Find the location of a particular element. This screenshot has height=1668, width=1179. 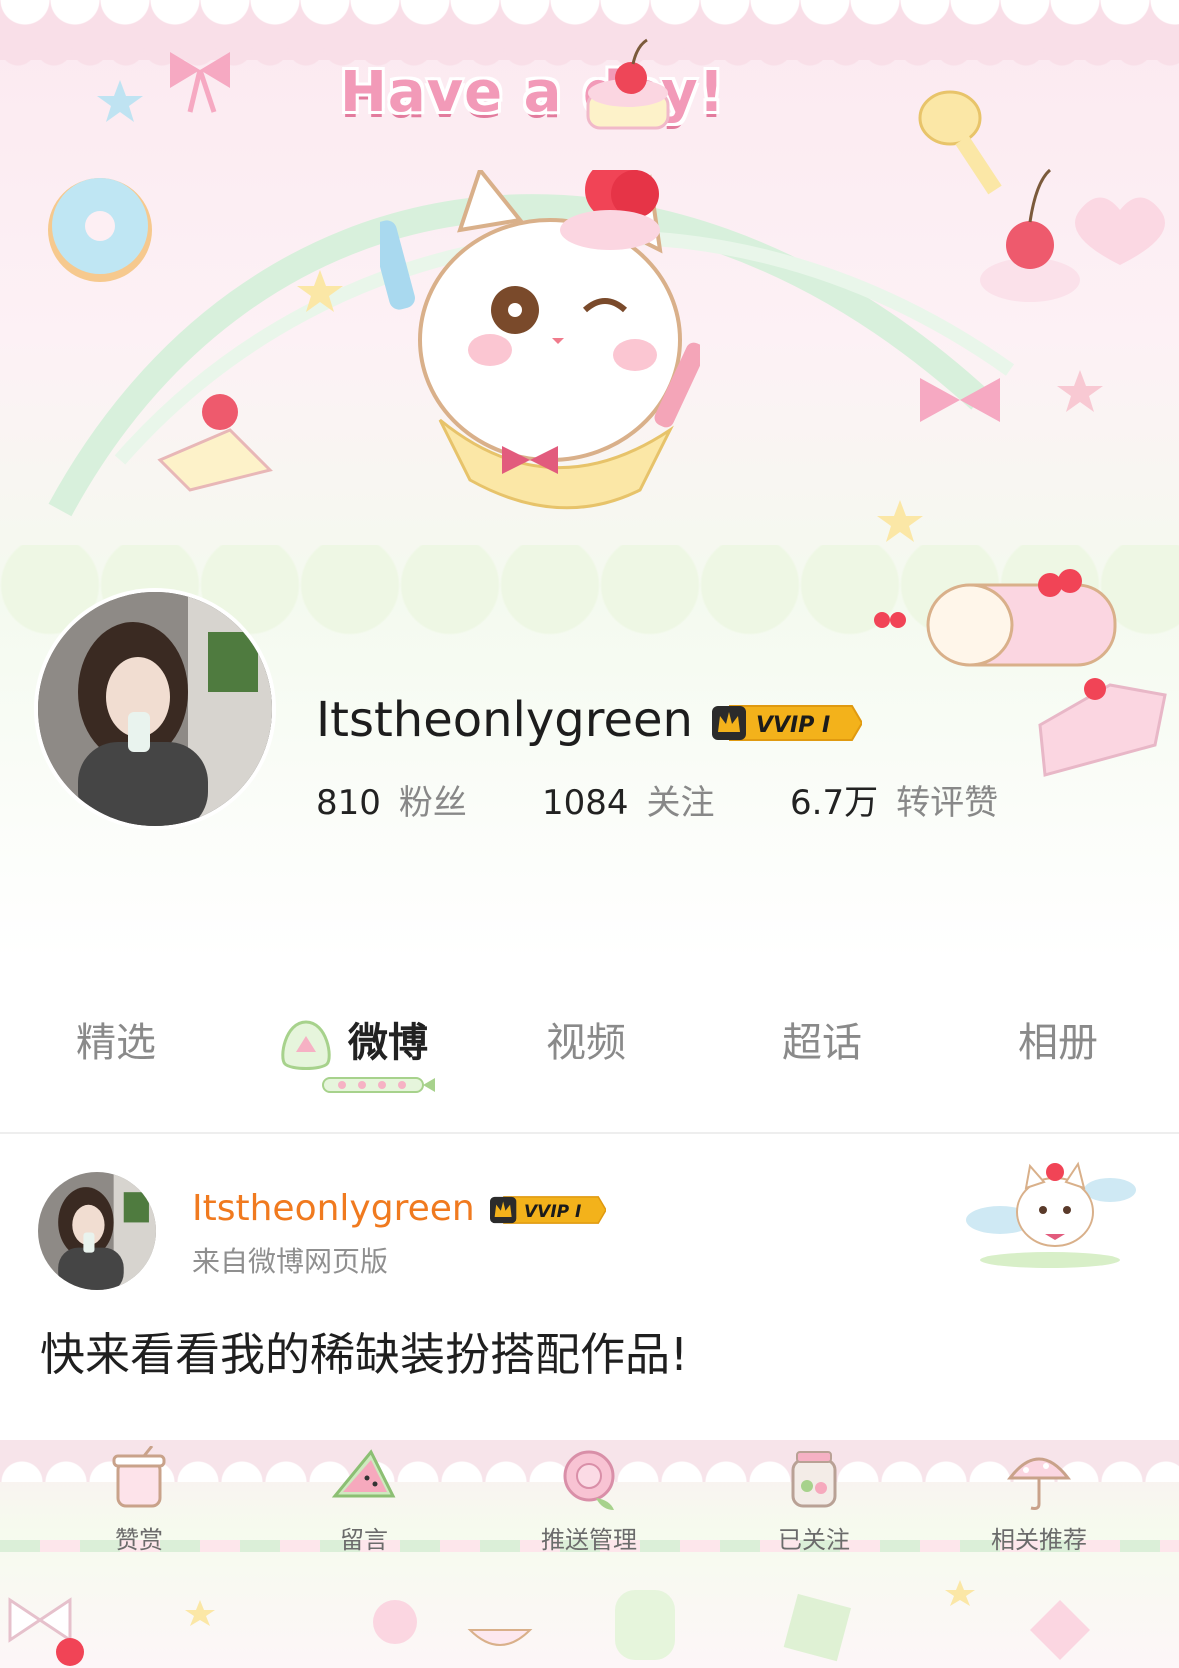

vvip-badge-text: VVIP I is located at coordinates (793, 725).